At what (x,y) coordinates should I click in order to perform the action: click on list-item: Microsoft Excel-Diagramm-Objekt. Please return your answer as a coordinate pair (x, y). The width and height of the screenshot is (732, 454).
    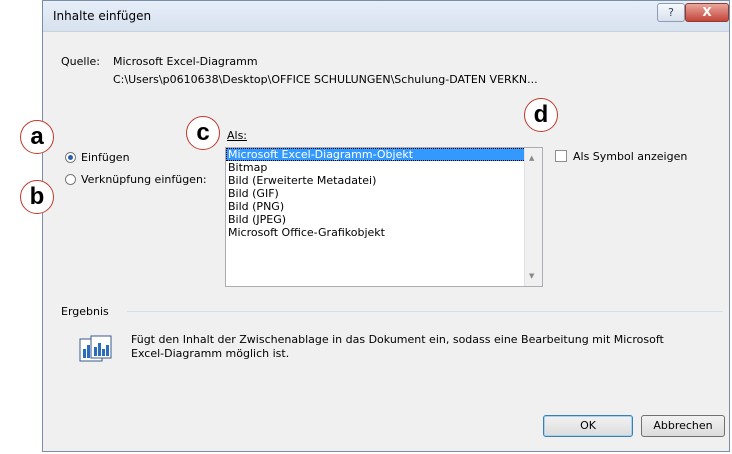
    Looking at the image, I should click on (384, 154).